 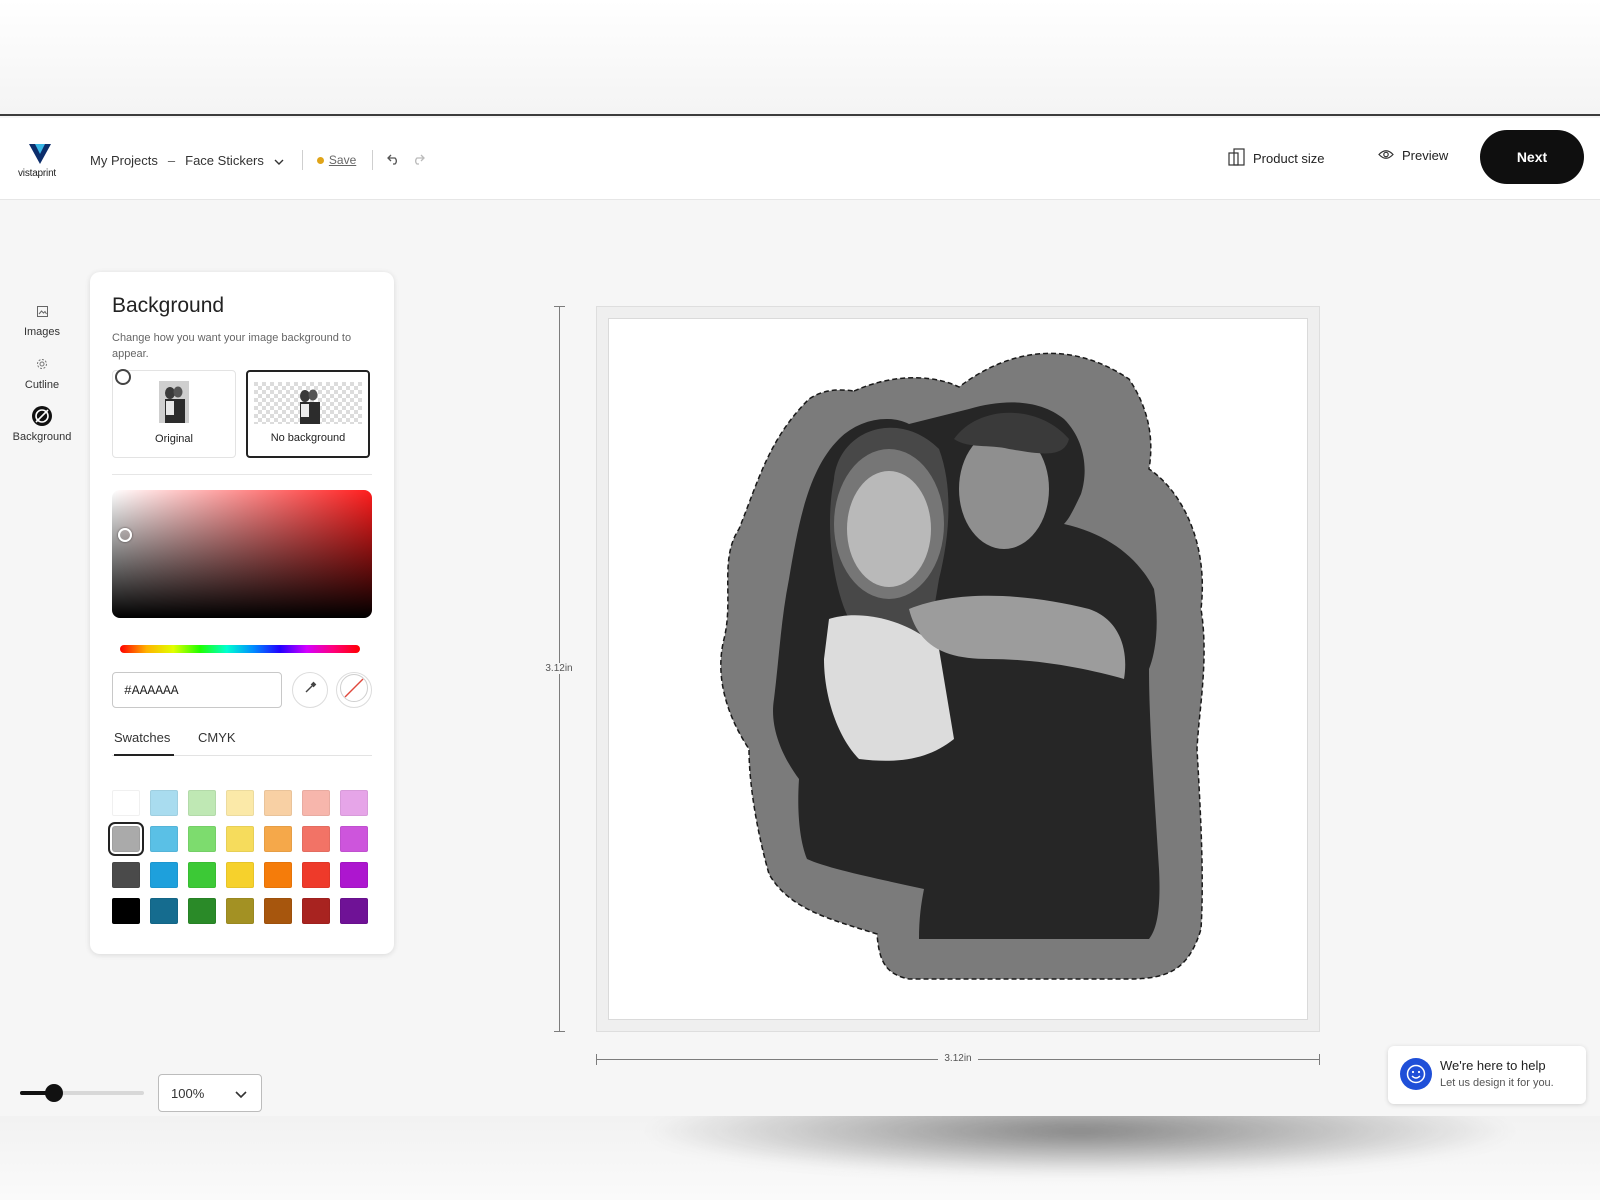 What do you see at coordinates (308, 403) in the screenshot?
I see `no-background-thumbnail` at bounding box center [308, 403].